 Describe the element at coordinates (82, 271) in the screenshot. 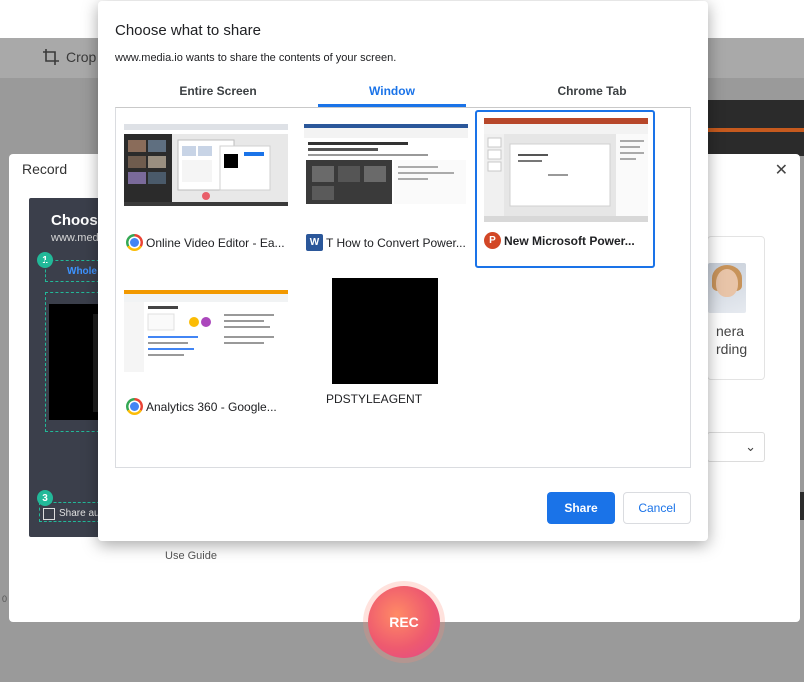

I see `tab-whole-screen: Whole` at that location.